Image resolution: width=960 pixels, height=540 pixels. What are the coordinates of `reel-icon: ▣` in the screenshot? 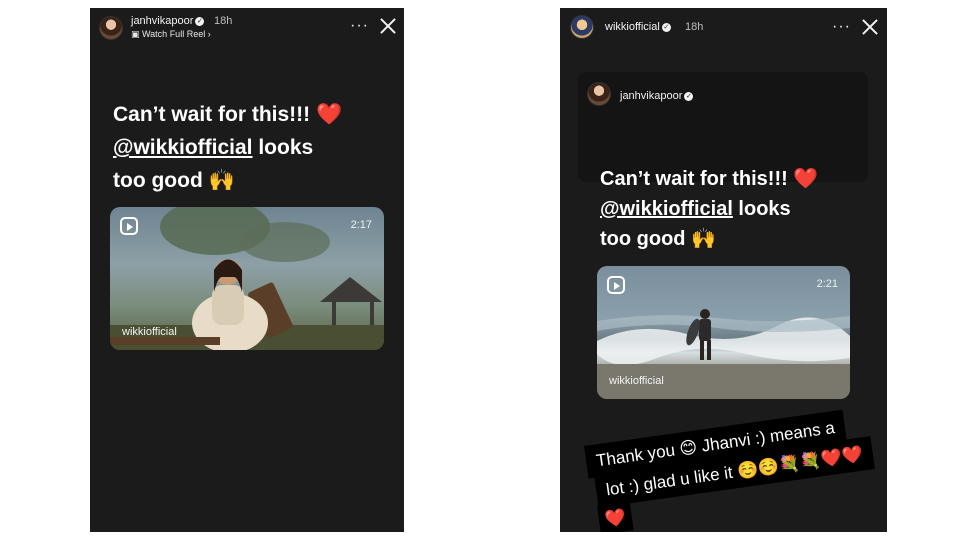 It's located at (137, 34).